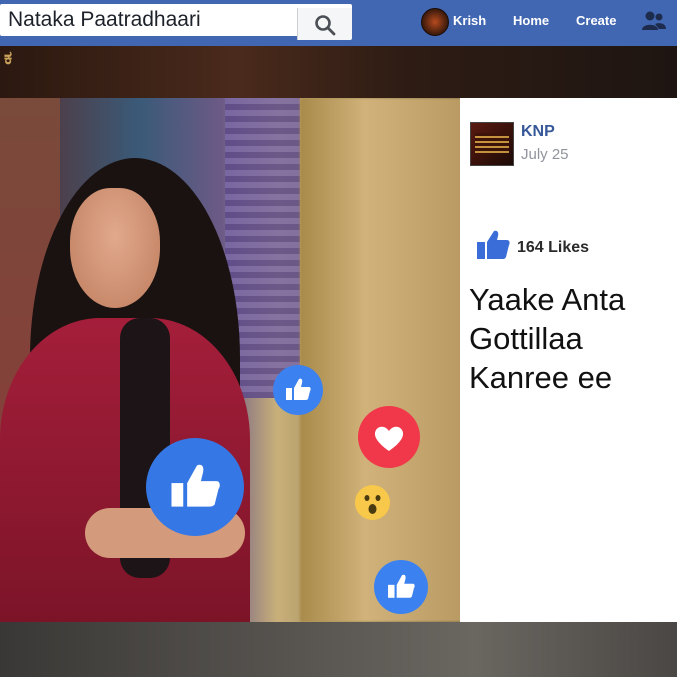  What do you see at coordinates (115, 248) in the screenshot?
I see `photo-face` at bounding box center [115, 248].